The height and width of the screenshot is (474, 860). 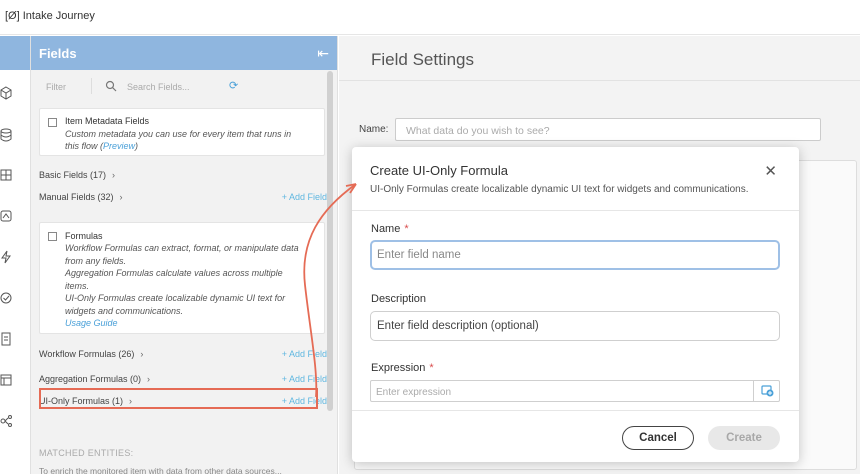 What do you see at coordinates (658, 438) in the screenshot?
I see `cancel-button: Cancel` at bounding box center [658, 438].